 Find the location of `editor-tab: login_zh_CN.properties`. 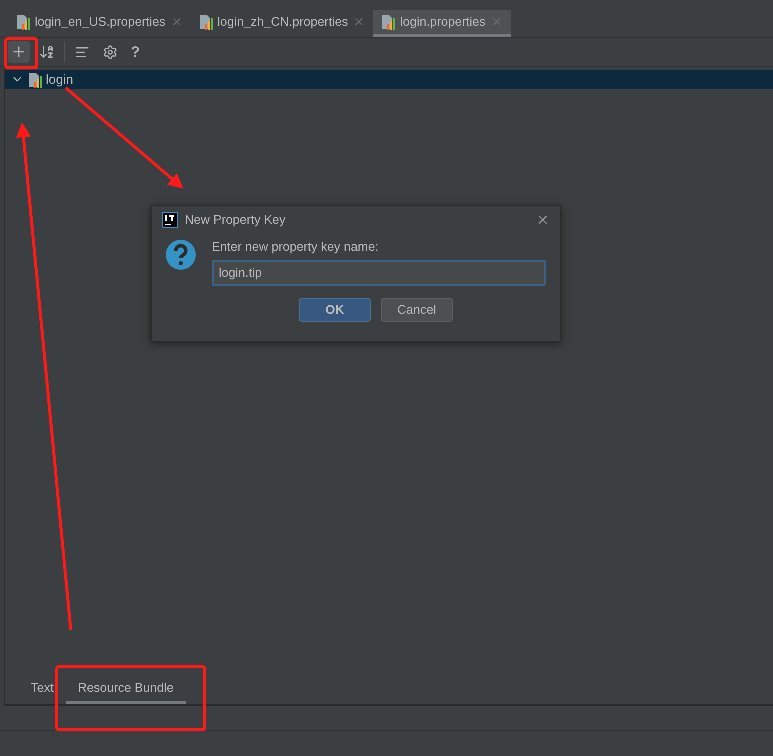

editor-tab: login_zh_CN.properties is located at coordinates (282, 23).